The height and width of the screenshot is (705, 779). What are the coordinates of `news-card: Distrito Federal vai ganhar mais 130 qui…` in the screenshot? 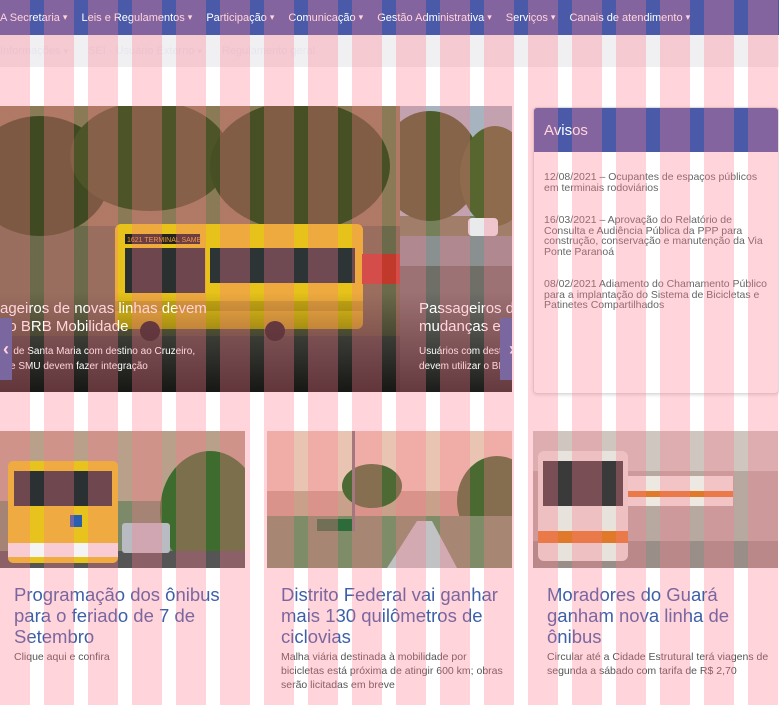 It's located at (389, 568).